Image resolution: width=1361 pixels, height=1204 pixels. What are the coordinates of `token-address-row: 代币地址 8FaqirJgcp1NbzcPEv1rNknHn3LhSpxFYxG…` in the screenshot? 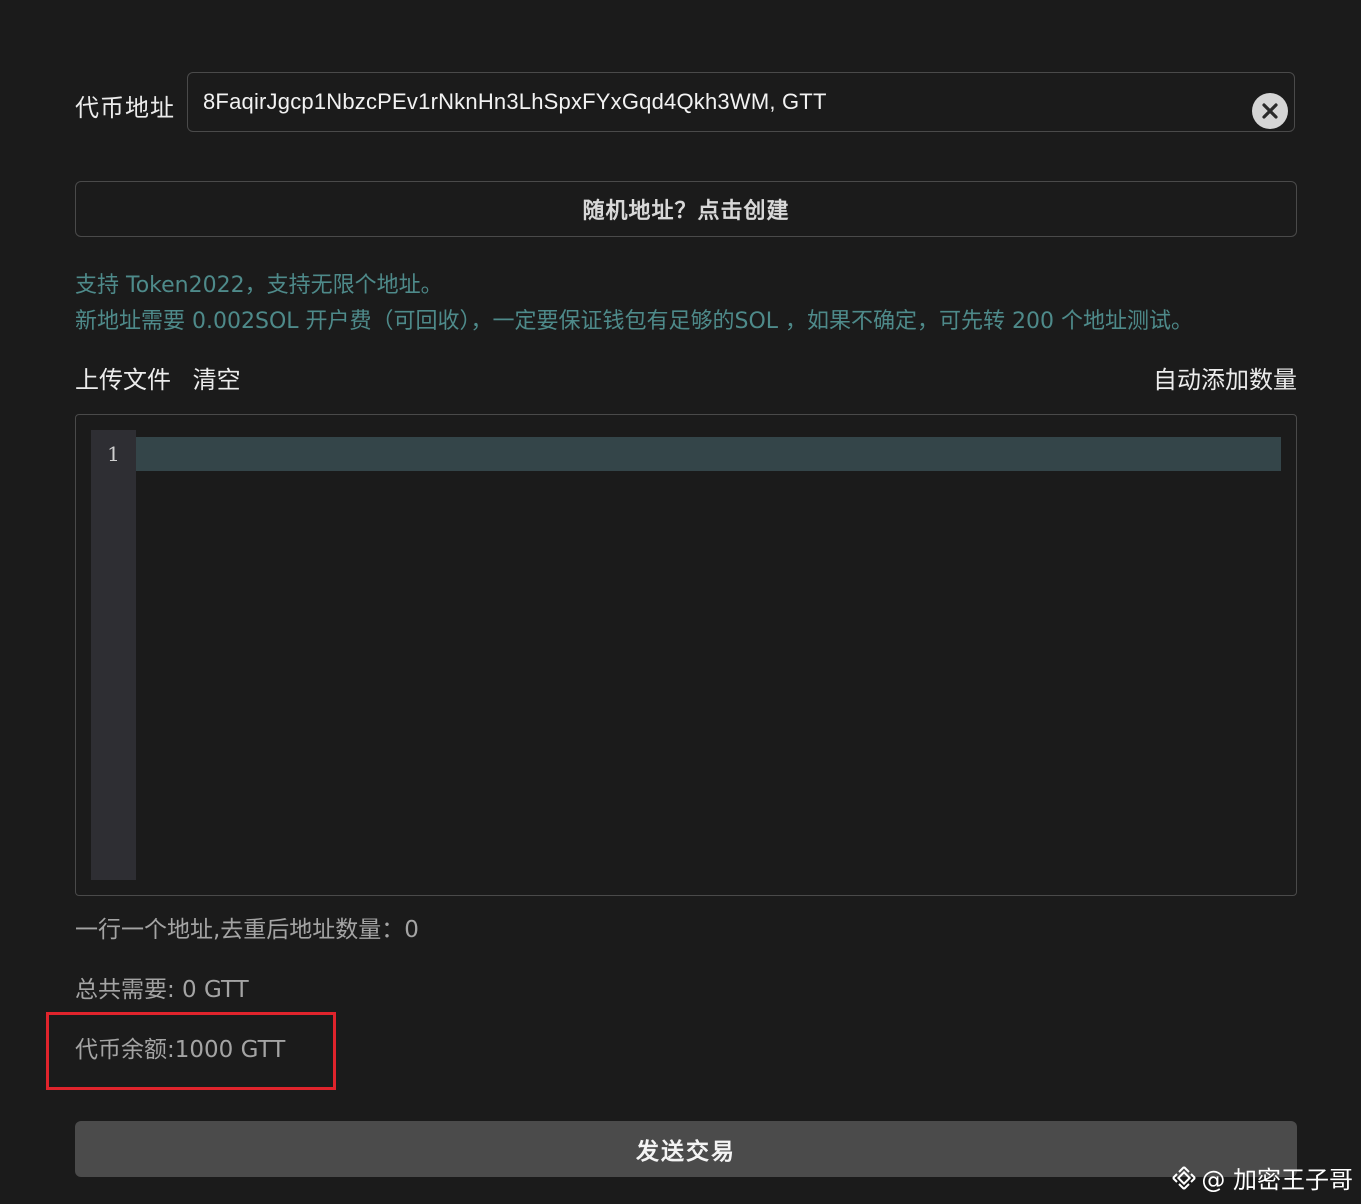 It's located at (686, 103).